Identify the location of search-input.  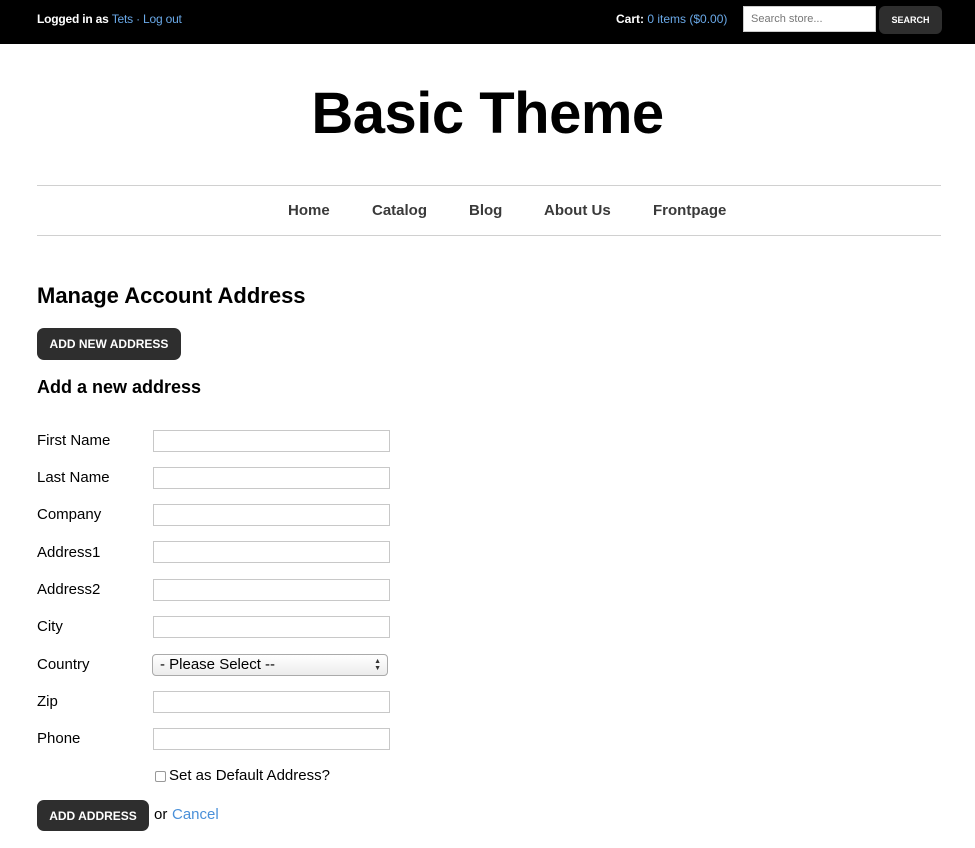
(809, 19).